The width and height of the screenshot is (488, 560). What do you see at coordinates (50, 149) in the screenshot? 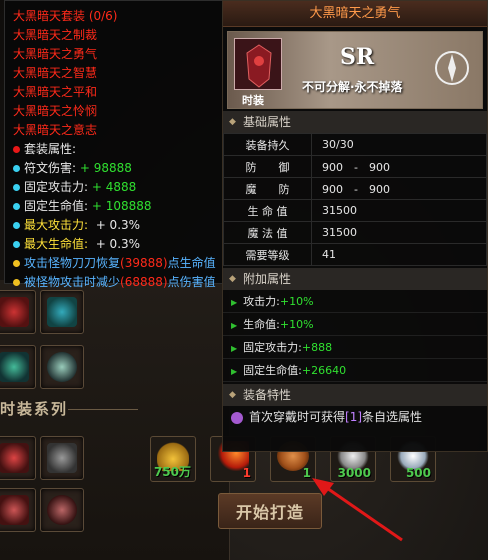
I see `set-attr-label: 套装属性:` at bounding box center [50, 149].